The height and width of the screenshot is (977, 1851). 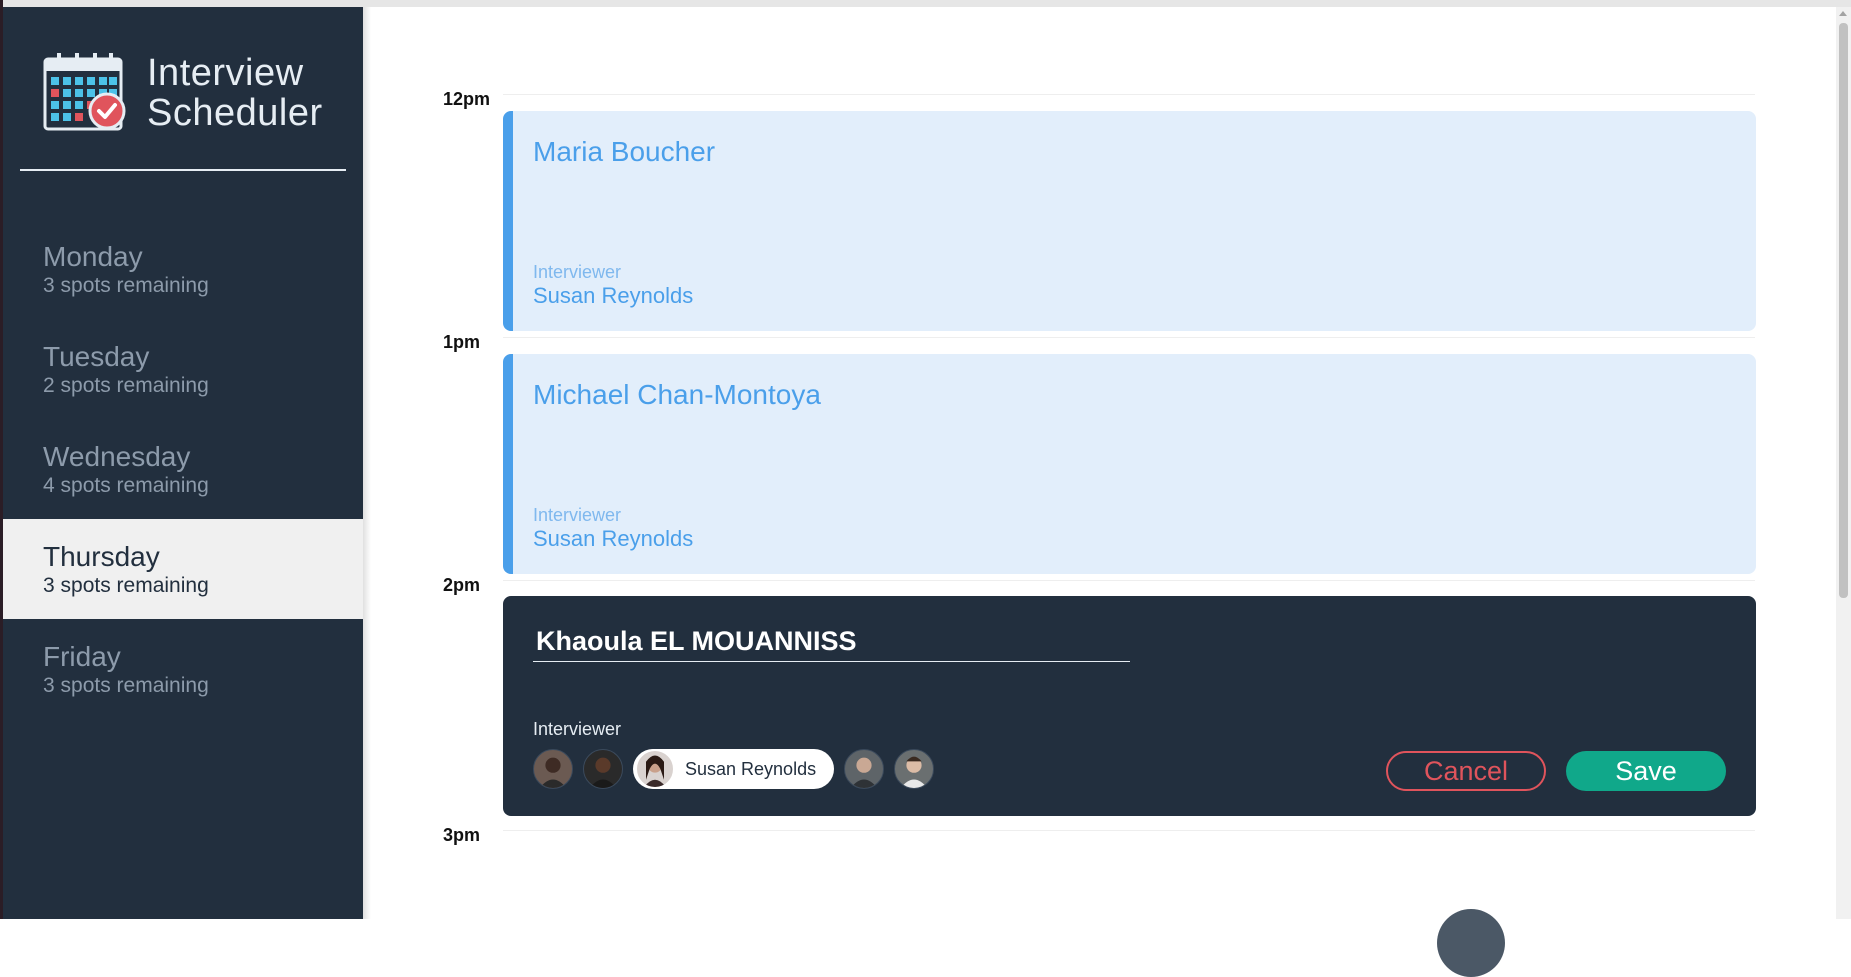 What do you see at coordinates (183, 269) in the screenshot?
I see `day-item-monday: Monday 3 spots remaining` at bounding box center [183, 269].